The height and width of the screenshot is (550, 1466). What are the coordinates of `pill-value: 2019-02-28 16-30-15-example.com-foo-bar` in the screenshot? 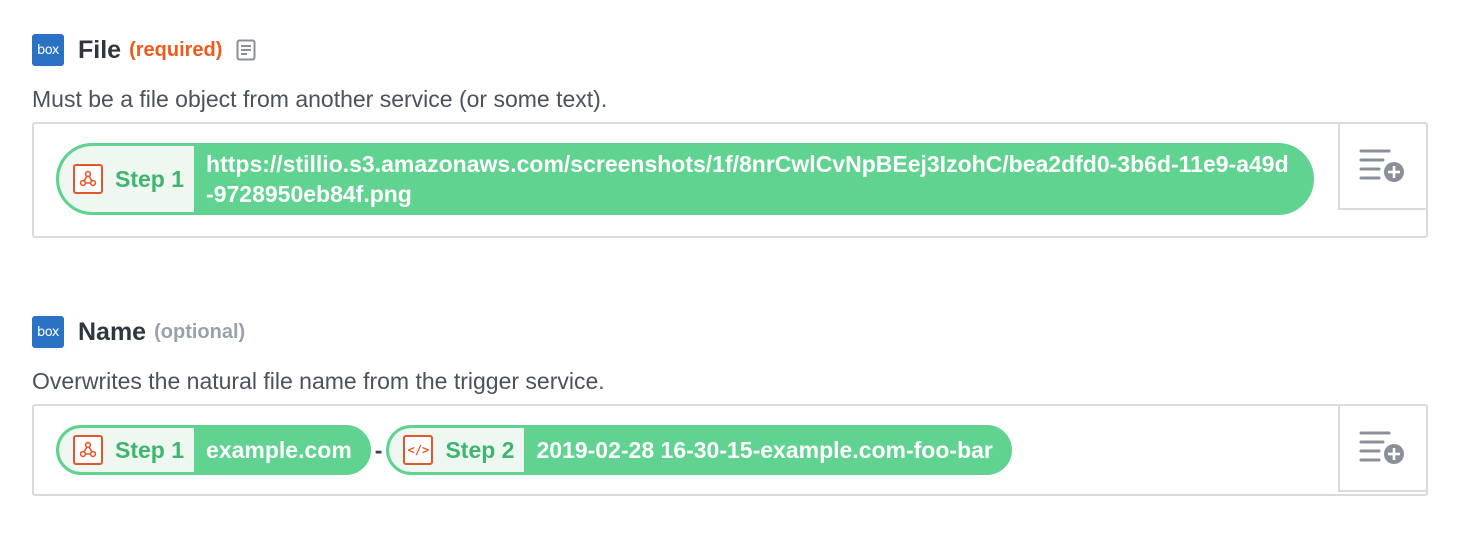 It's located at (764, 449).